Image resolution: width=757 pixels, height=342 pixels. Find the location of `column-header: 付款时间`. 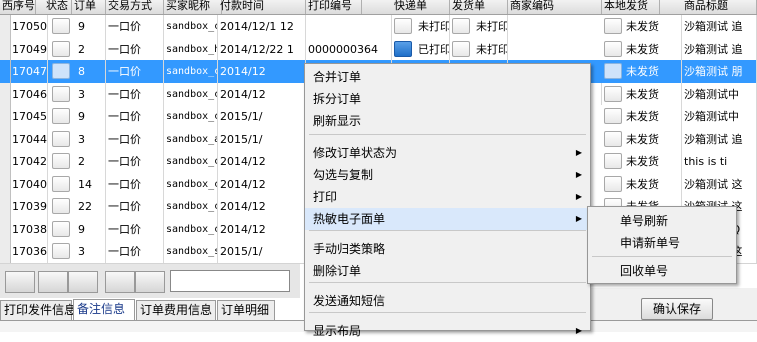

column-header: 付款时间 is located at coordinates (262, 7).